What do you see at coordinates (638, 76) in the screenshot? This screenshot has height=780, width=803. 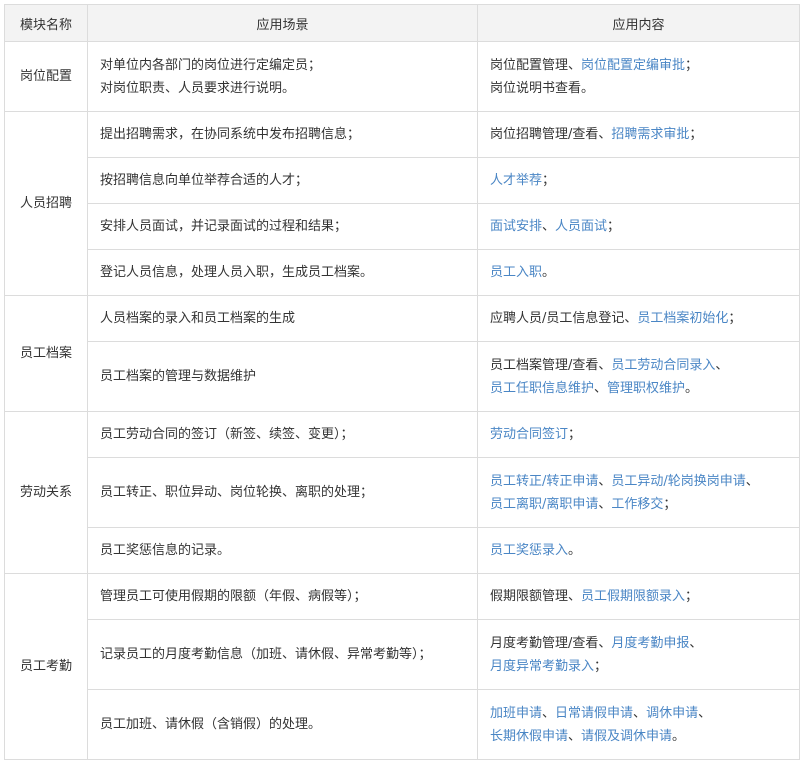 I see `content-cell: 岗位配置管理、岗位配置定编审批； 岗位说明书查看。` at bounding box center [638, 76].